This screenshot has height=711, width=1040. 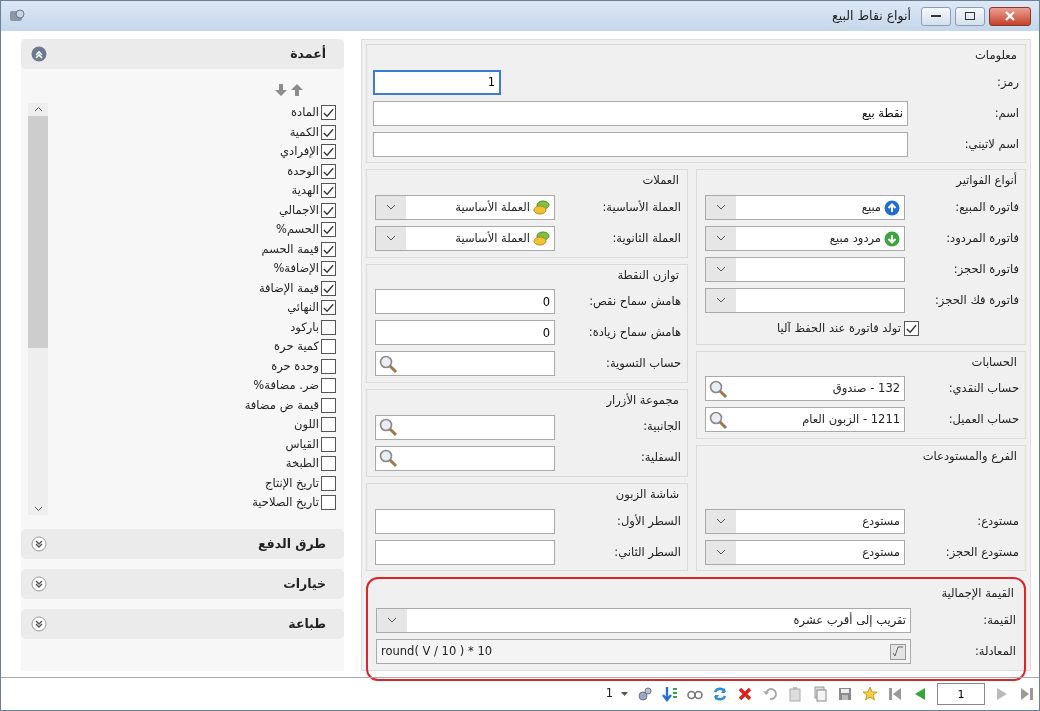 I want to click on panel-header: خيارات, so click(x=182, y=584).